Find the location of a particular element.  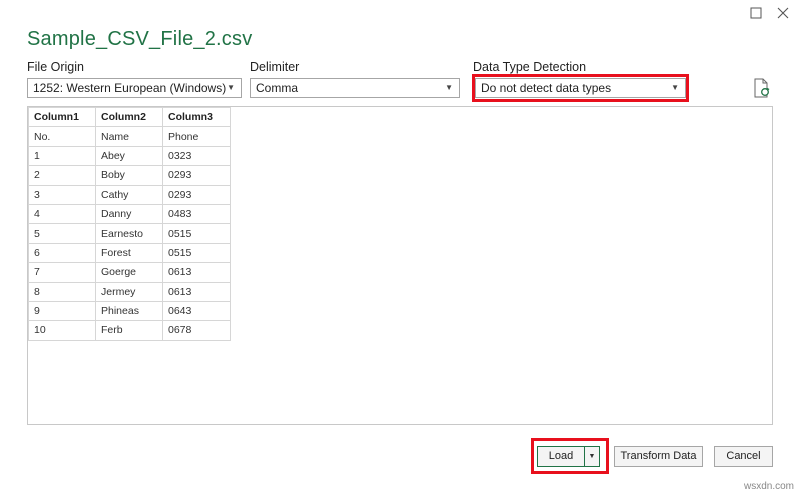

refresh-file-icon is located at coordinates (762, 88).